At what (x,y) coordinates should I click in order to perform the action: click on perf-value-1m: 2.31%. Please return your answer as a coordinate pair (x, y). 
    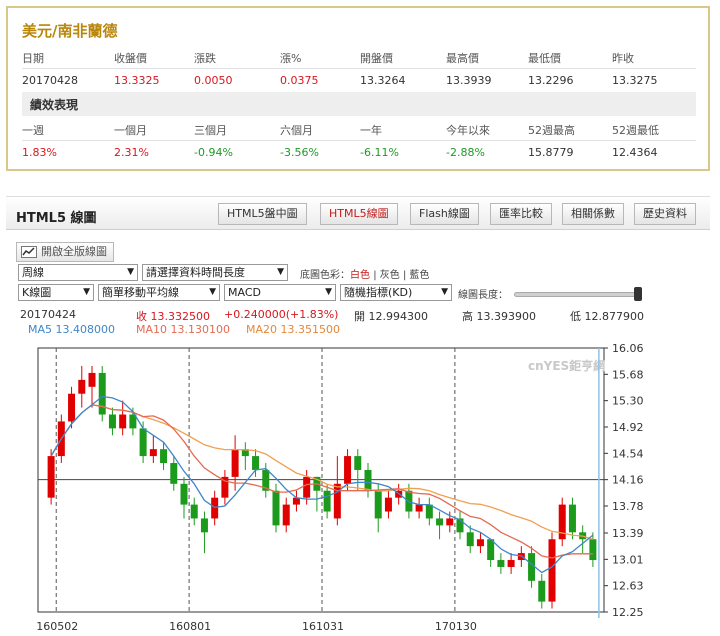
    Looking at the image, I should click on (131, 152).